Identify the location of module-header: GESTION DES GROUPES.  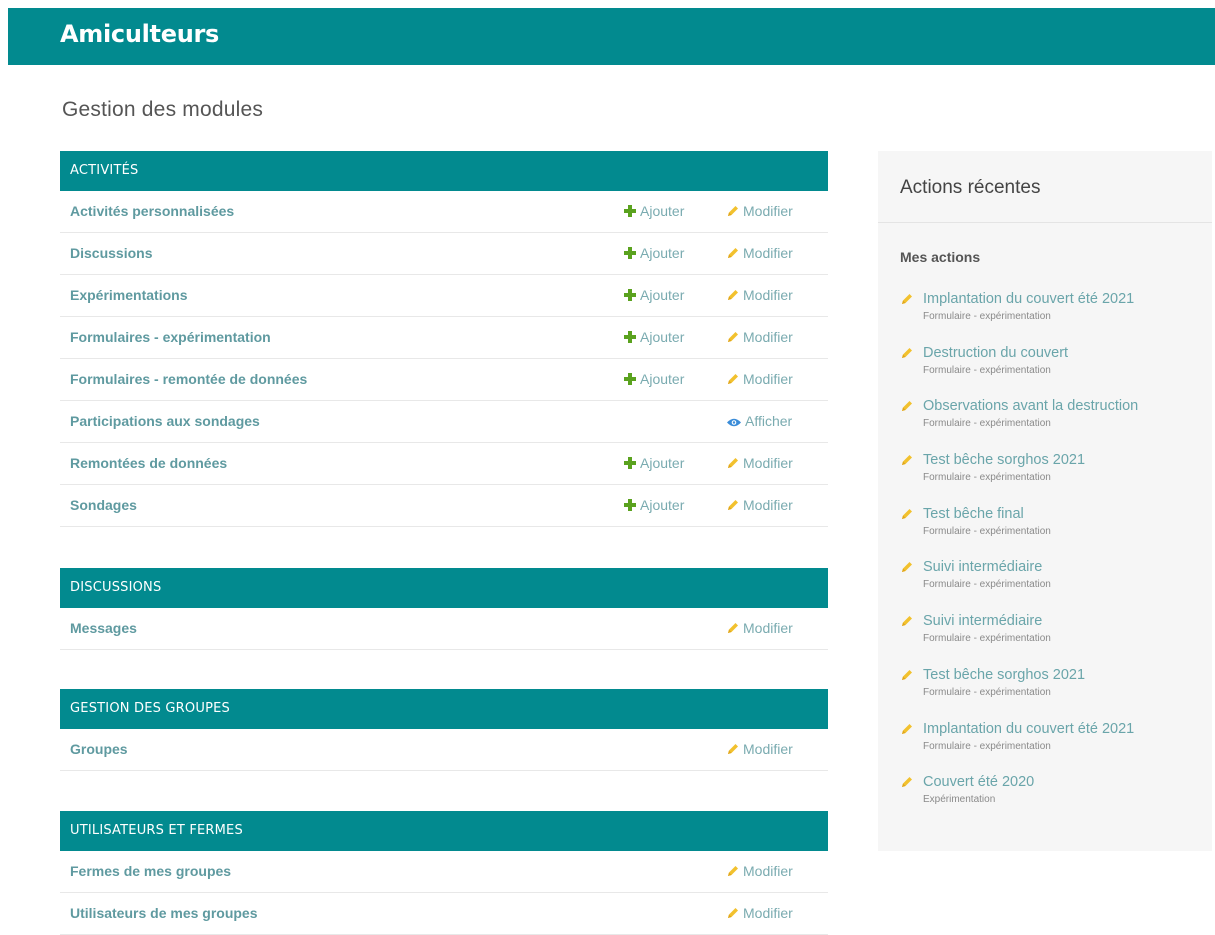
(444, 709).